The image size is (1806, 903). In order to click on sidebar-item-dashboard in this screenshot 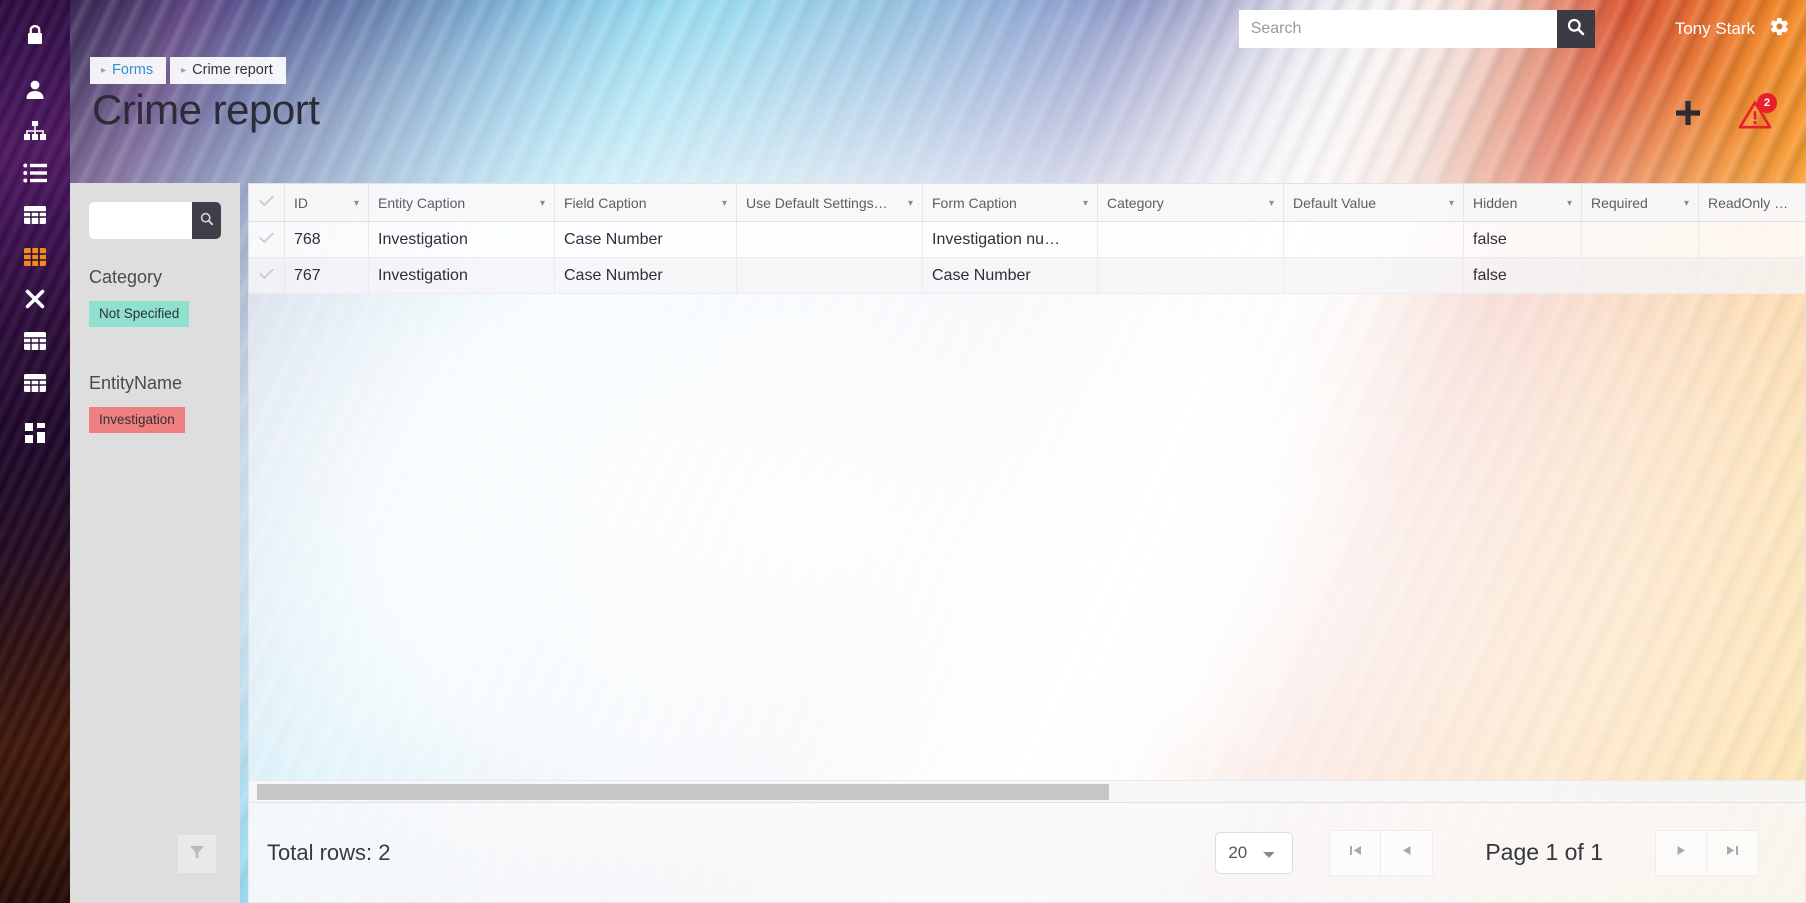, I will do `click(35, 433)`.